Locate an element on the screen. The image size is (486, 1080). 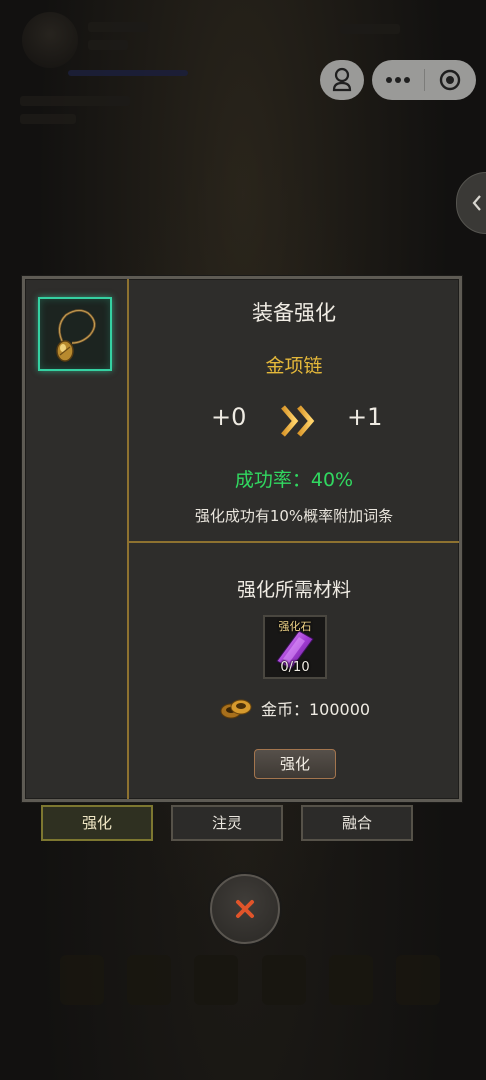
tab-fusion: 融合 is located at coordinates (357, 823).